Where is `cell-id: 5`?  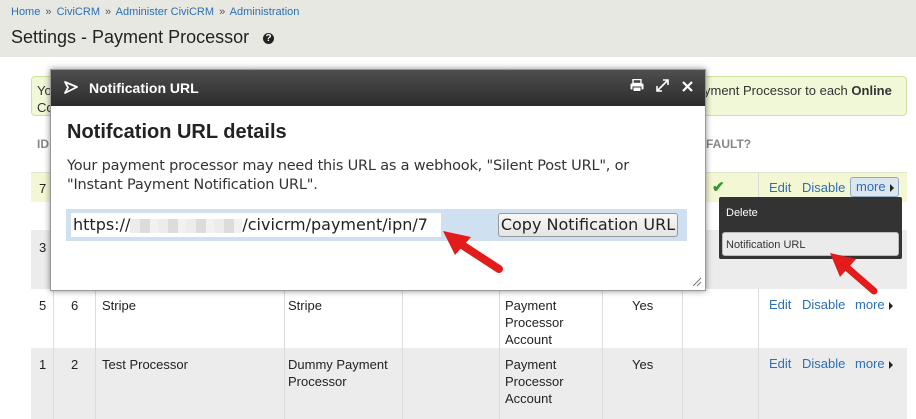 cell-id: 5 is located at coordinates (43, 305).